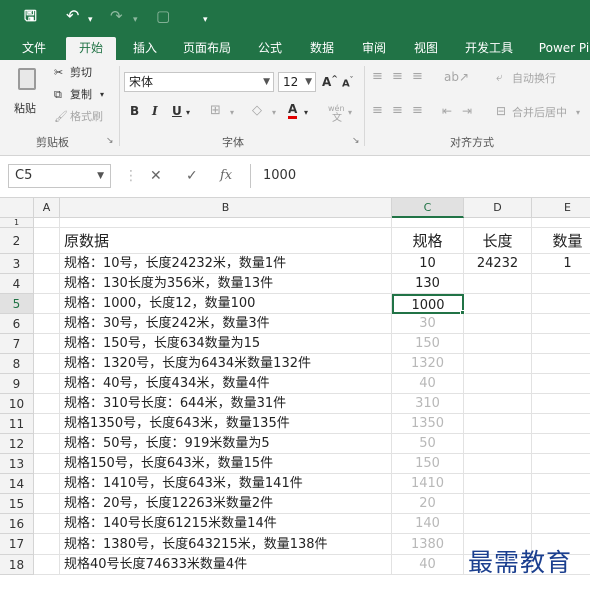 This screenshot has width=590, height=589. I want to click on row-header: 17, so click(17, 544).